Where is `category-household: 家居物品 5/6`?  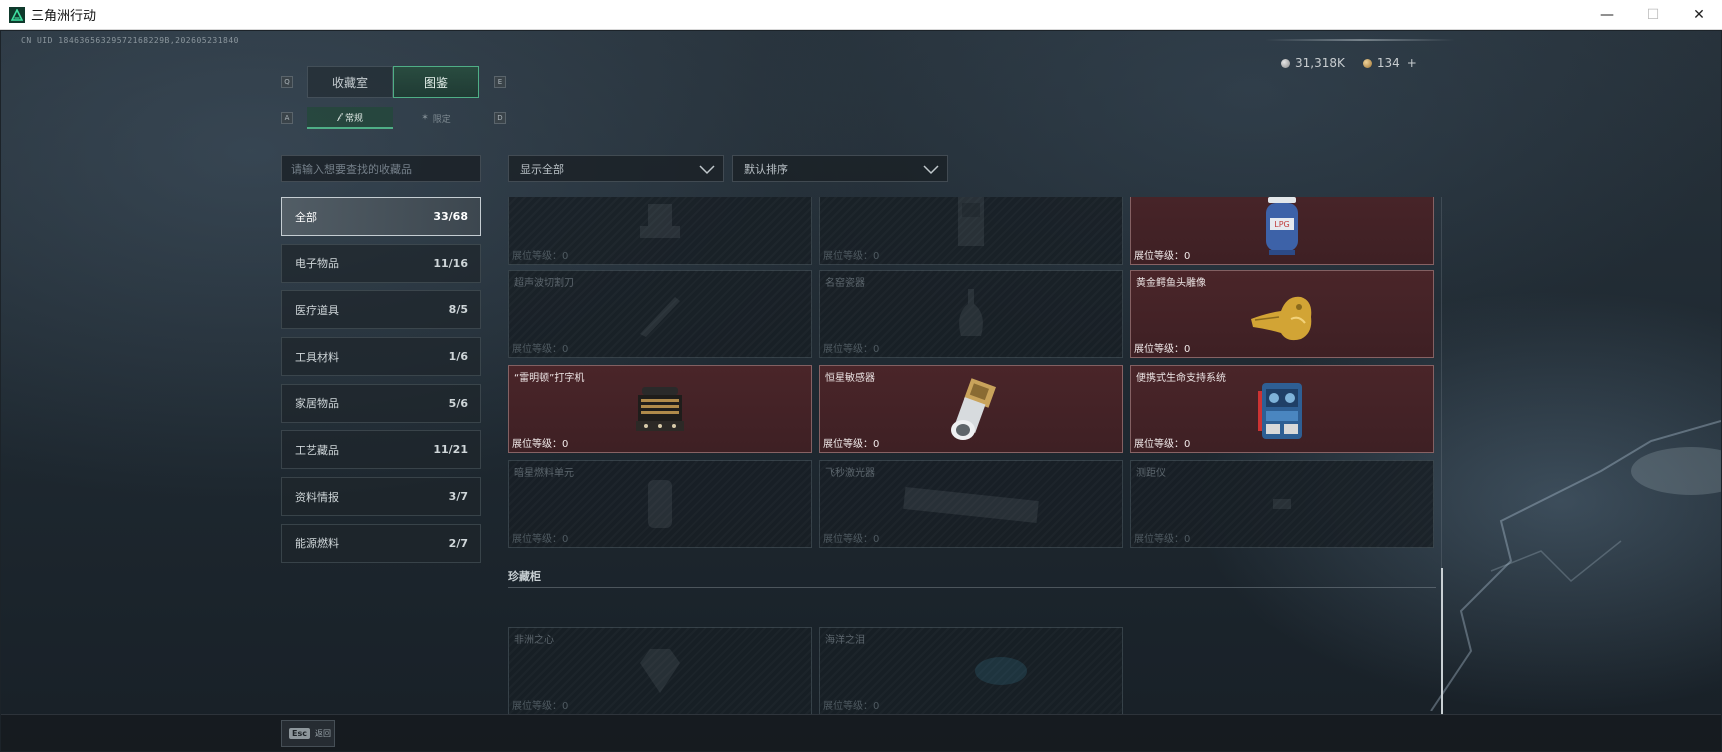 category-household: 家居物品 5/6 is located at coordinates (381, 403).